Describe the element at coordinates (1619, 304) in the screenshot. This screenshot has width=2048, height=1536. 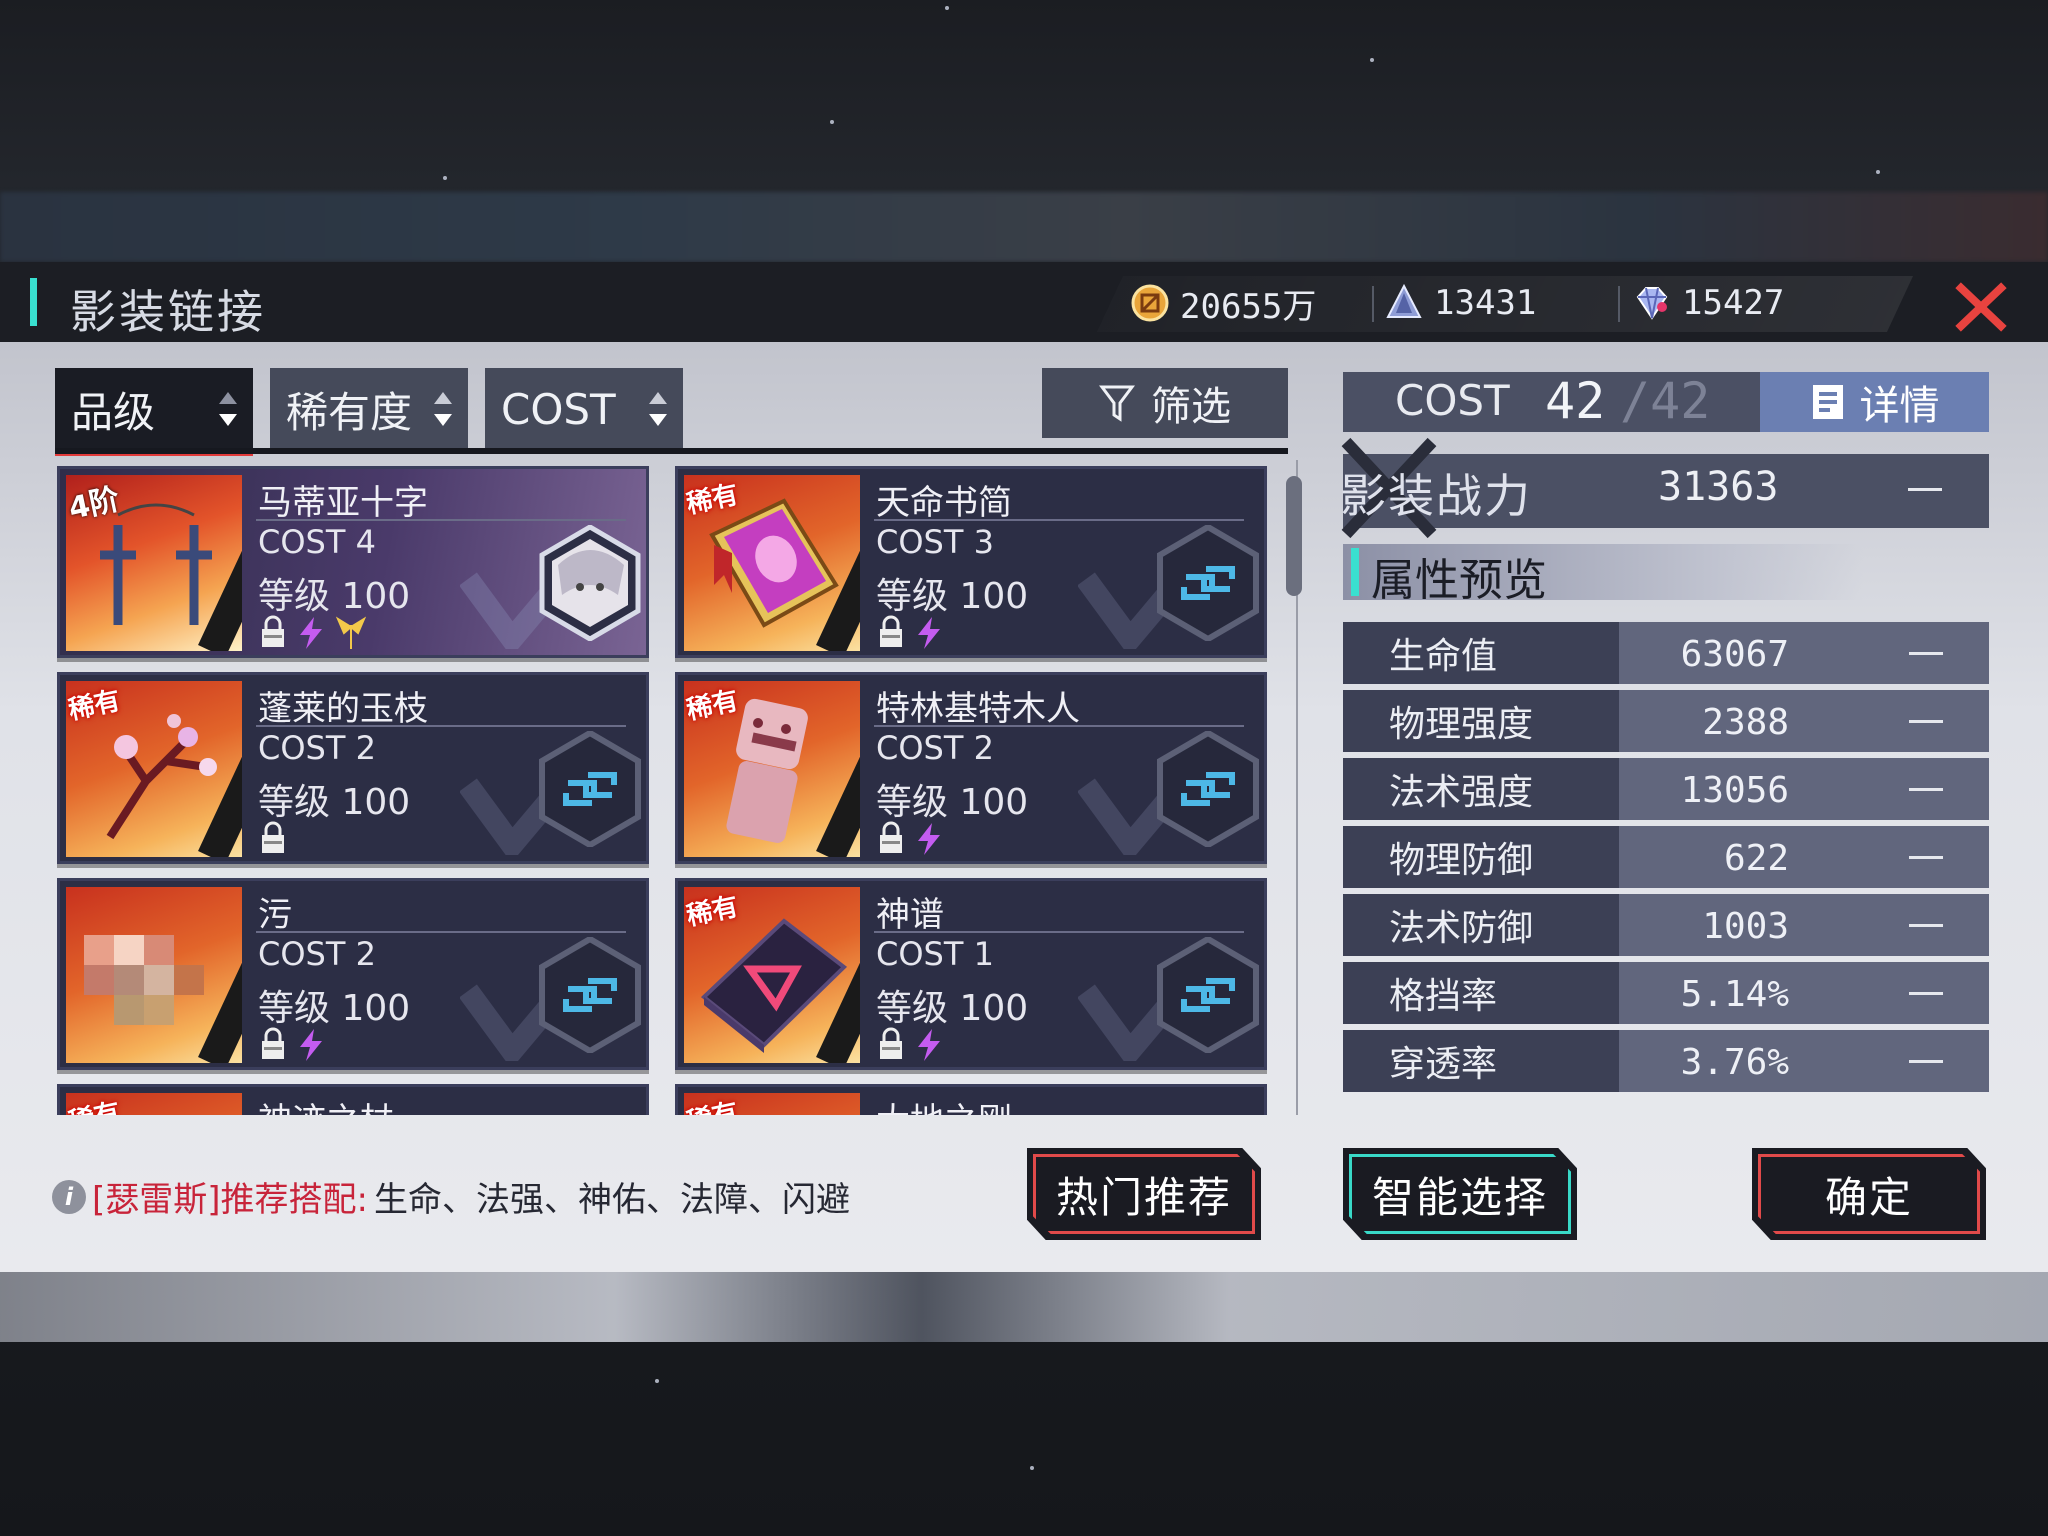
I see `currency-separator` at that location.